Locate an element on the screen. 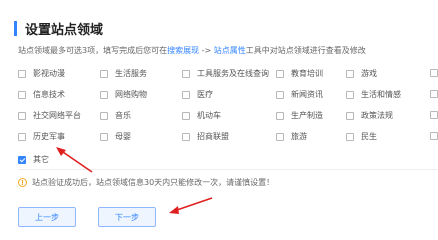 The image size is (438, 240). checkbox-label: 社交网络平台 is located at coordinates (57, 115).